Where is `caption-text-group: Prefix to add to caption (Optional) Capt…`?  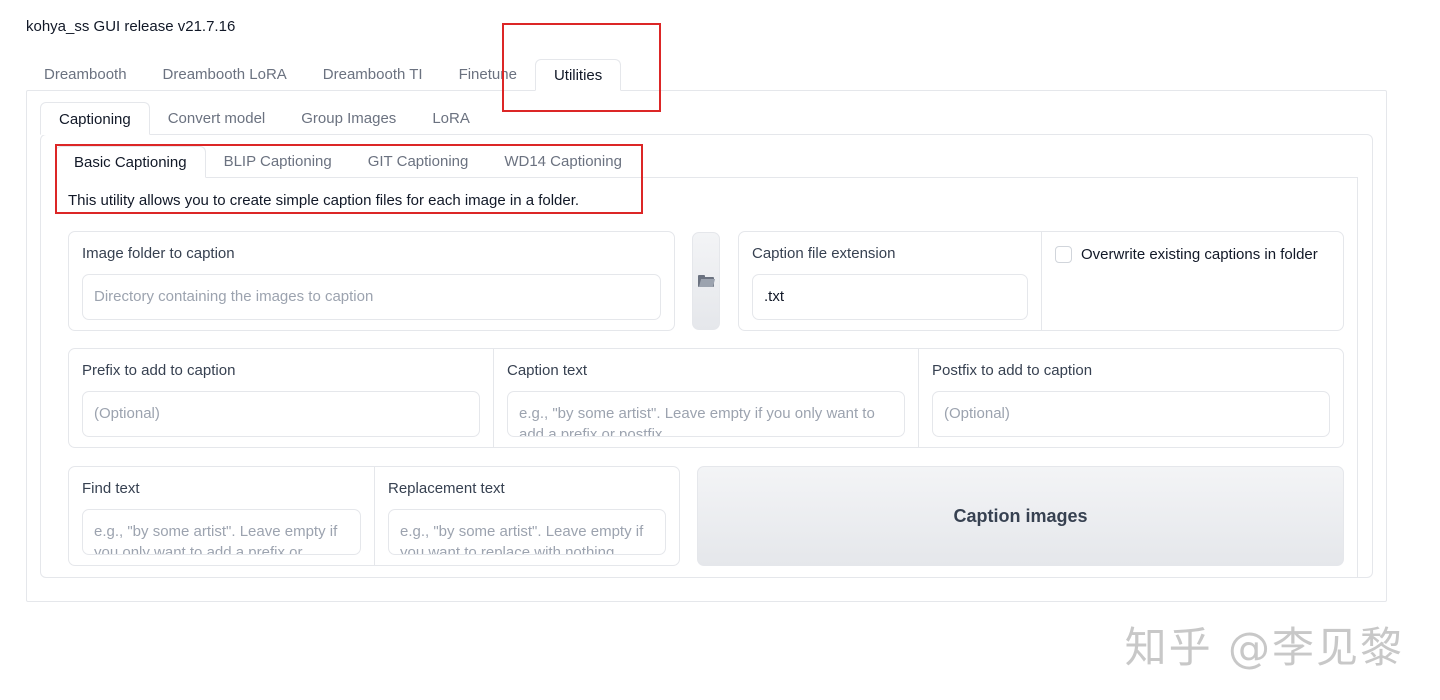 caption-text-group: Prefix to add to caption (Optional) Capt… is located at coordinates (706, 398).